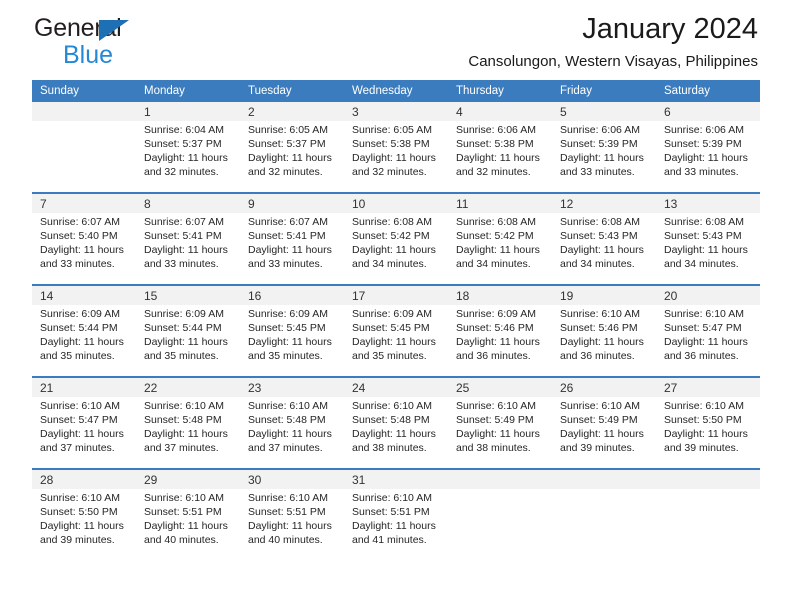  What do you see at coordinates (188, 91) in the screenshot?
I see `weekday-header-monday: Monday` at bounding box center [188, 91].